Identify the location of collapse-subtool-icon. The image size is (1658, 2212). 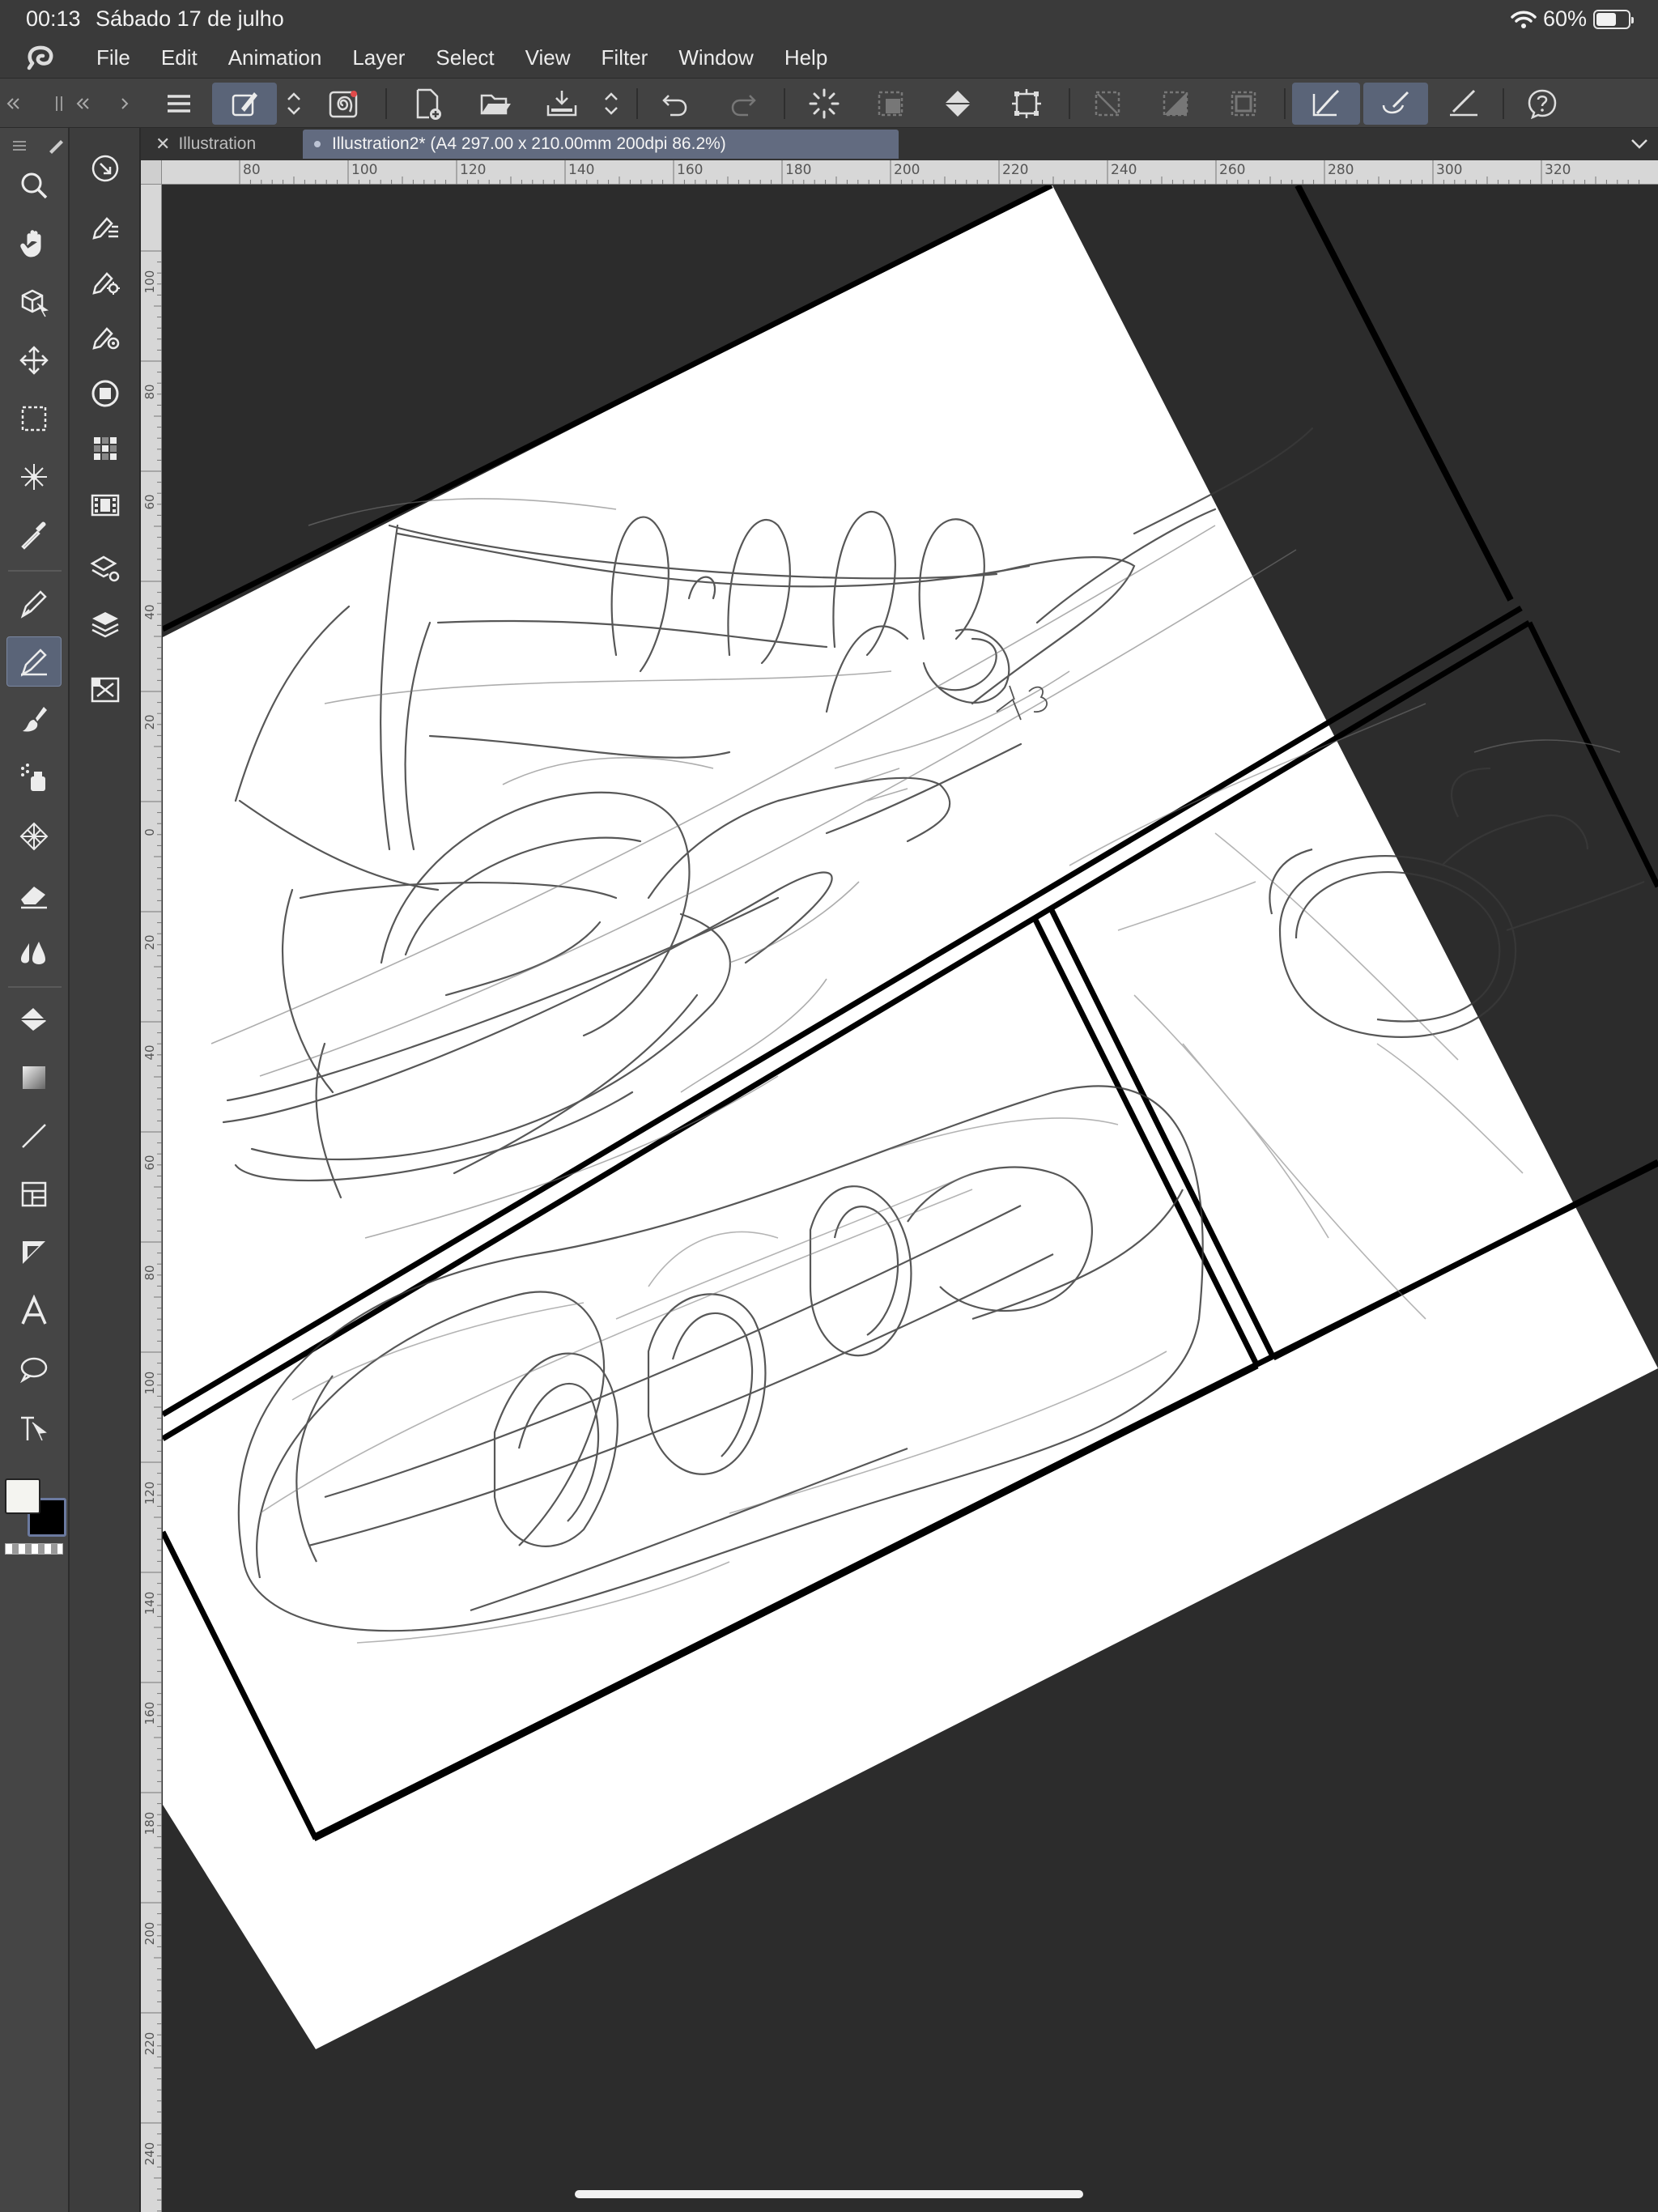
(83, 104).